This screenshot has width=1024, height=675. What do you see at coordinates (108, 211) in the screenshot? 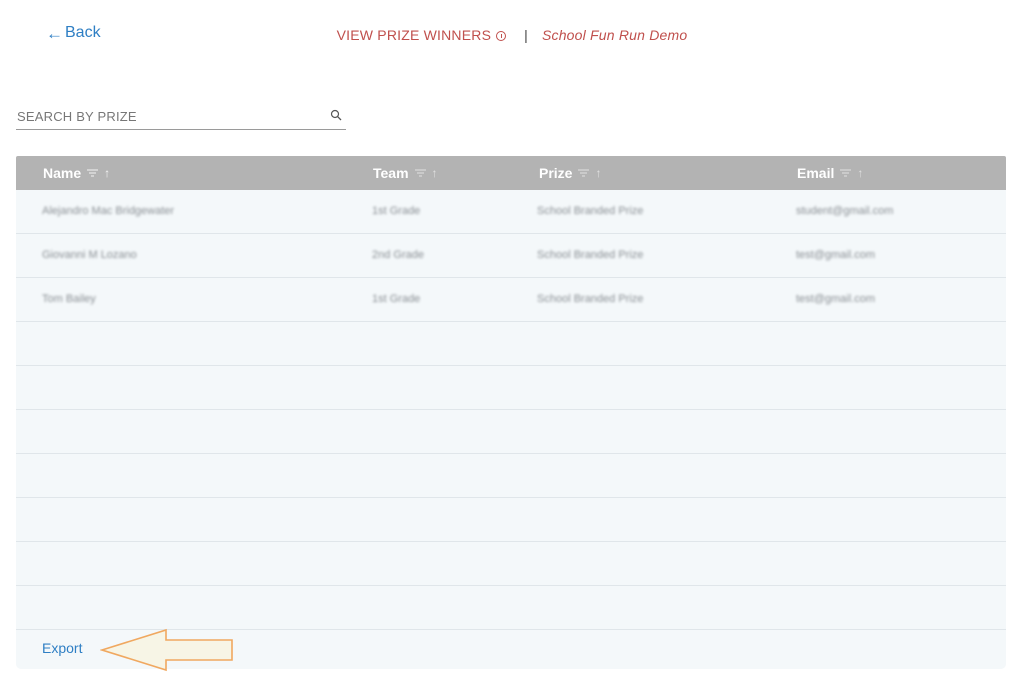
I see `cell-name: Alejandro Mac Bridgewater` at bounding box center [108, 211].